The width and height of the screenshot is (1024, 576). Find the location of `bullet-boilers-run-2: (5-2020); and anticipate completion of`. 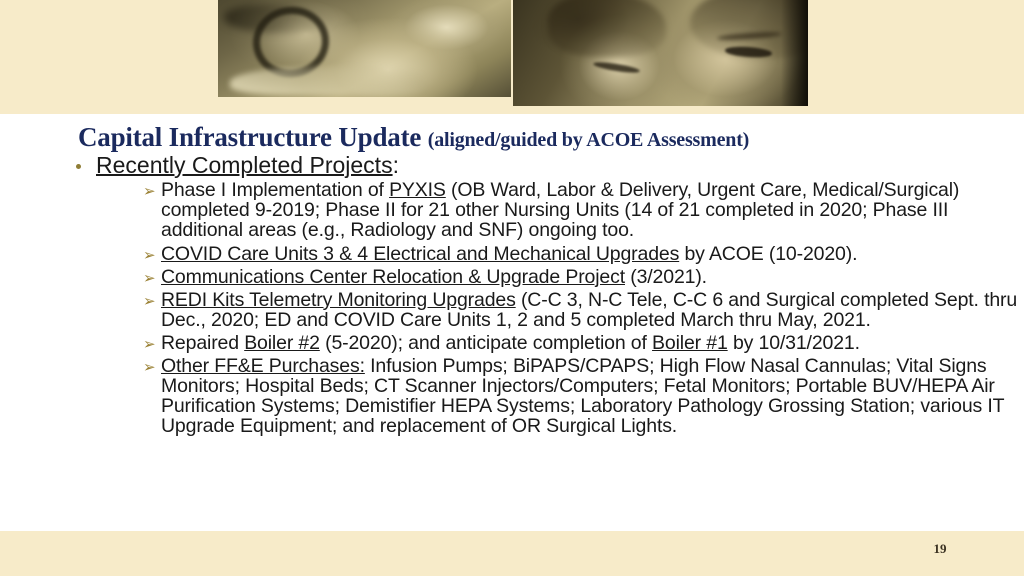

bullet-boilers-run-2: (5-2020); and anticipate completion of is located at coordinates (486, 342).